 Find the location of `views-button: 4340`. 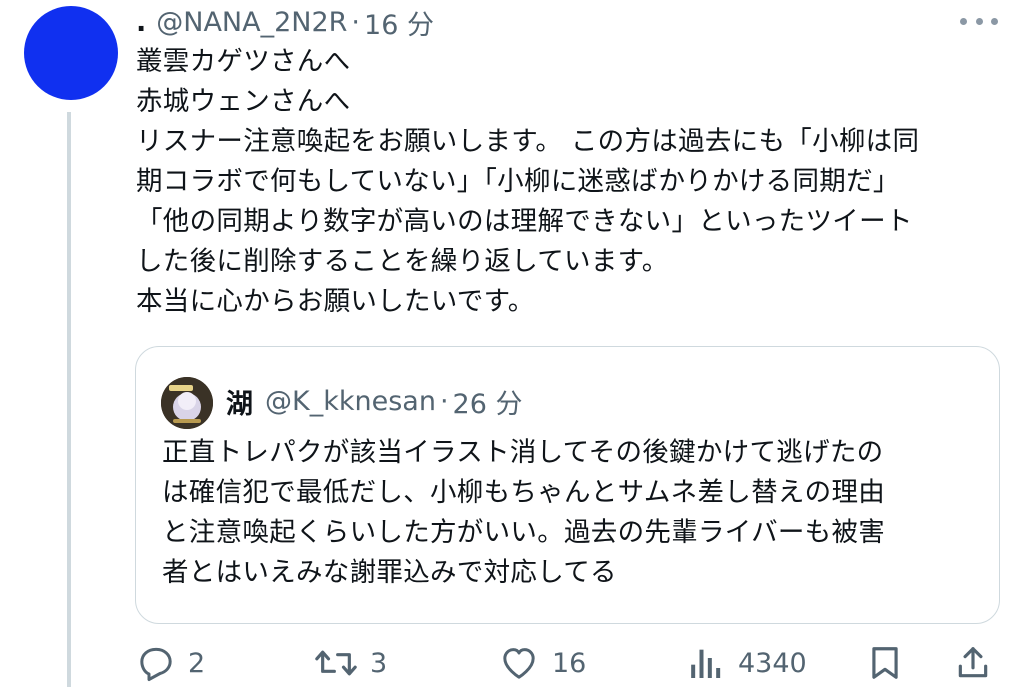

views-button: 4340 is located at coordinates (747, 663).